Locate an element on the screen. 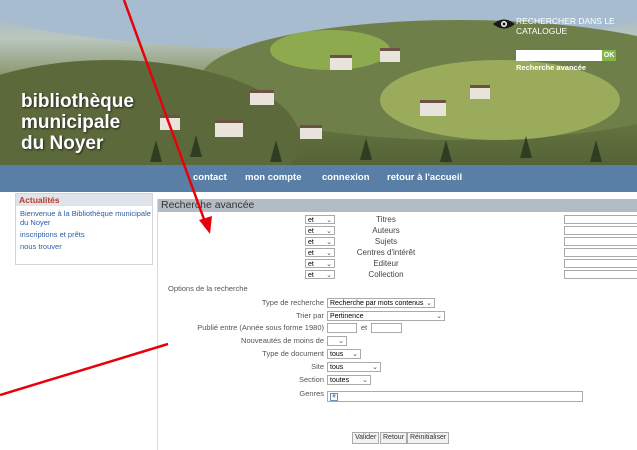 This screenshot has height=450, width=637. criteria-label: Editeur is located at coordinates (386, 263).